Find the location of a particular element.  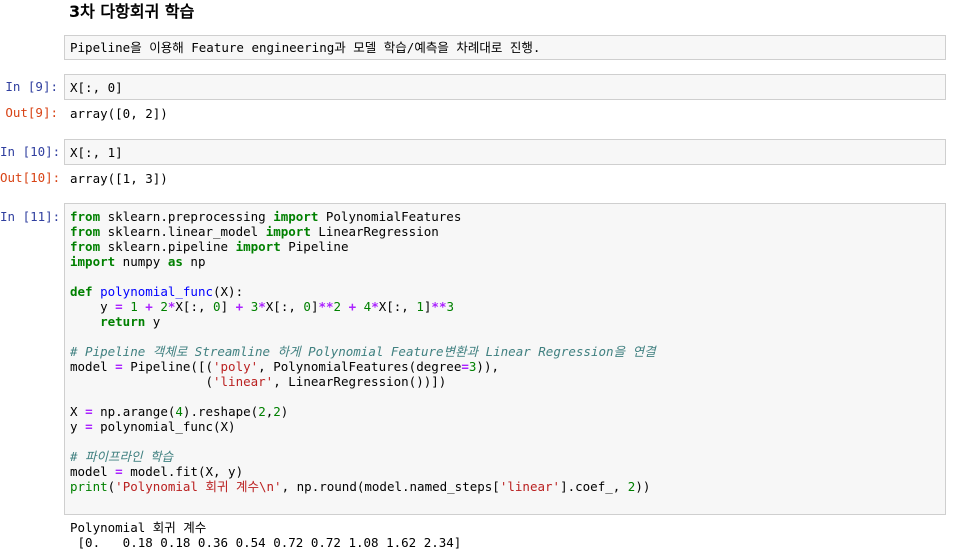

output-line: Polynomial 회귀 계수 is located at coordinates (138, 527).